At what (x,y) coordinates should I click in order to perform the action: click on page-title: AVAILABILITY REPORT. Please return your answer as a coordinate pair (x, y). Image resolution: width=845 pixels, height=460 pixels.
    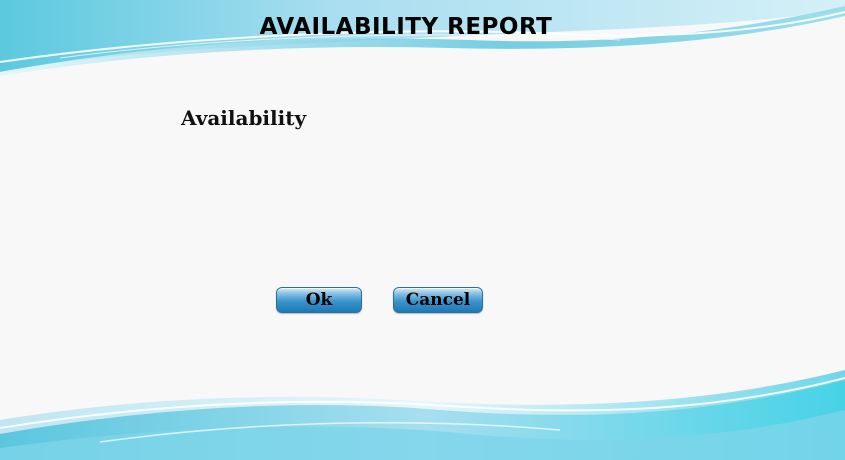
    Looking at the image, I should click on (406, 27).